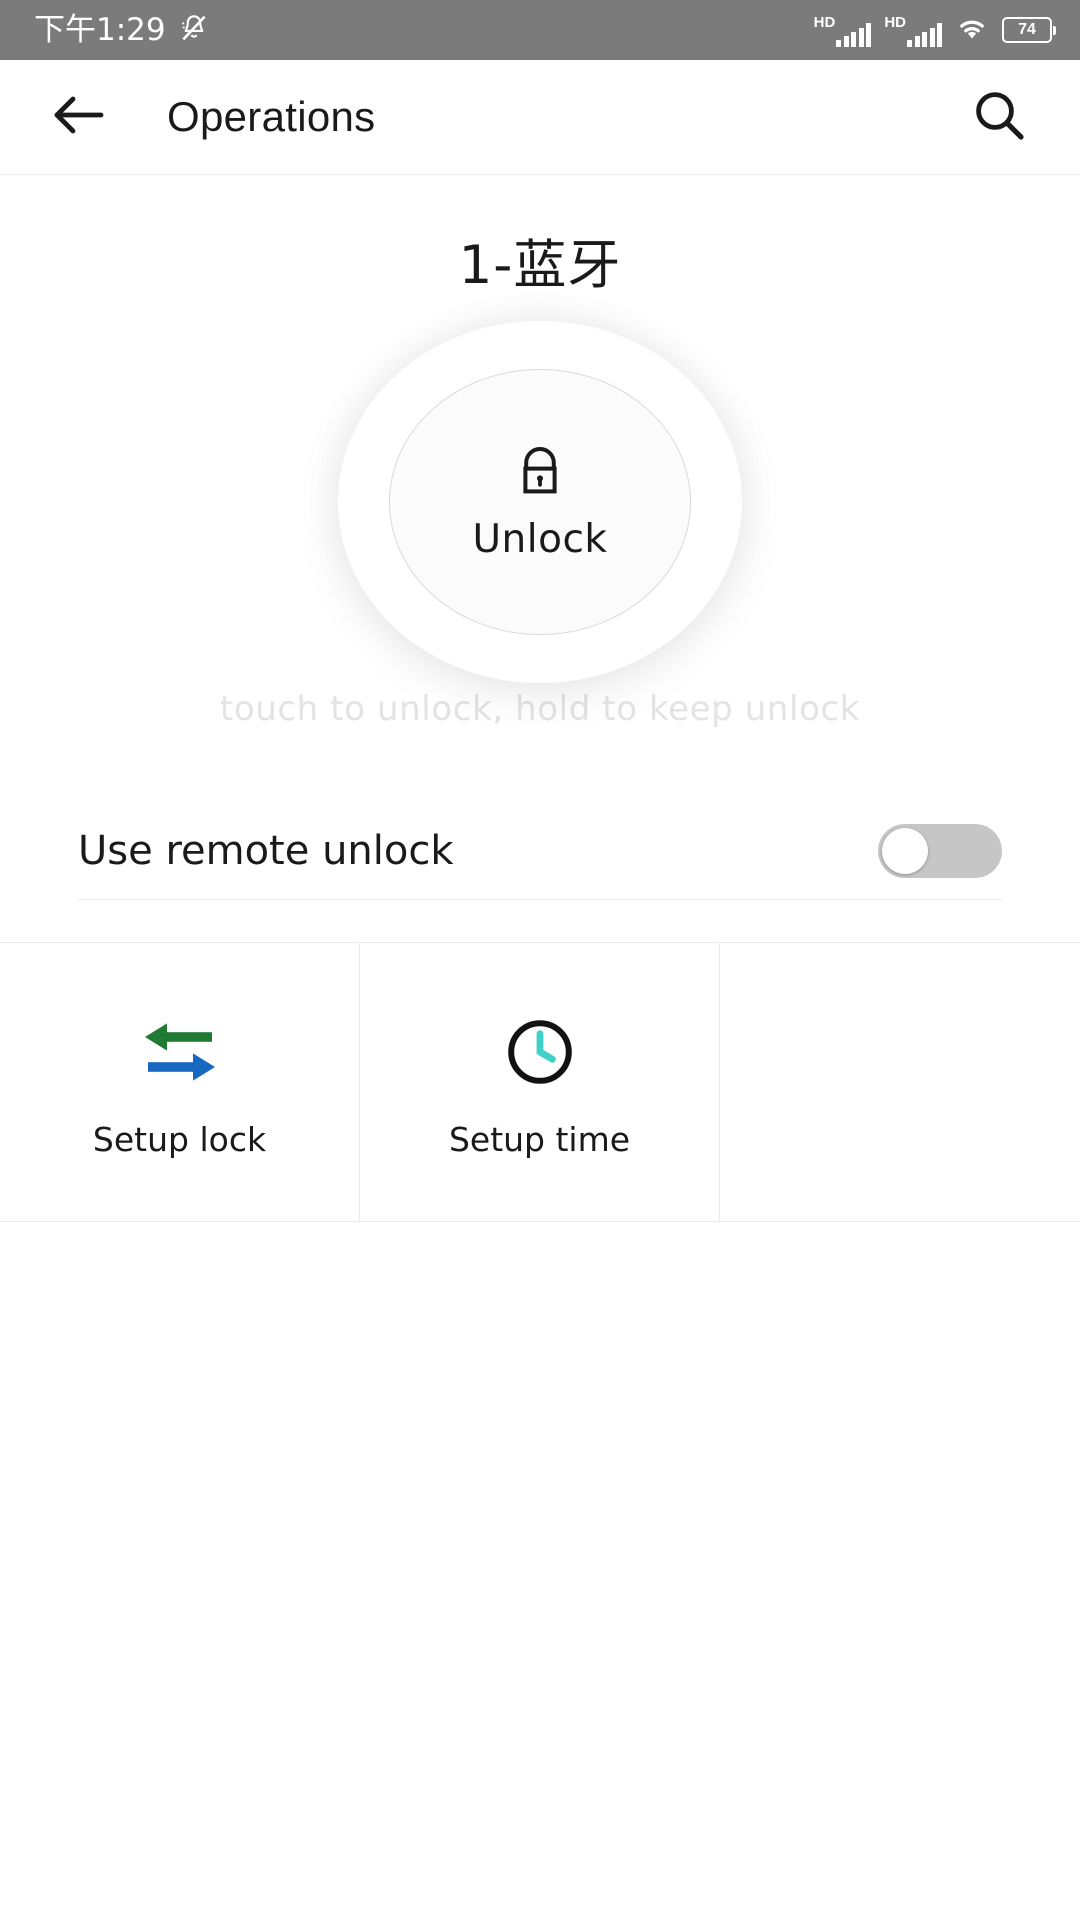 The width and height of the screenshot is (1080, 1920). I want to click on sim1-signal: HD, so click(843, 30).